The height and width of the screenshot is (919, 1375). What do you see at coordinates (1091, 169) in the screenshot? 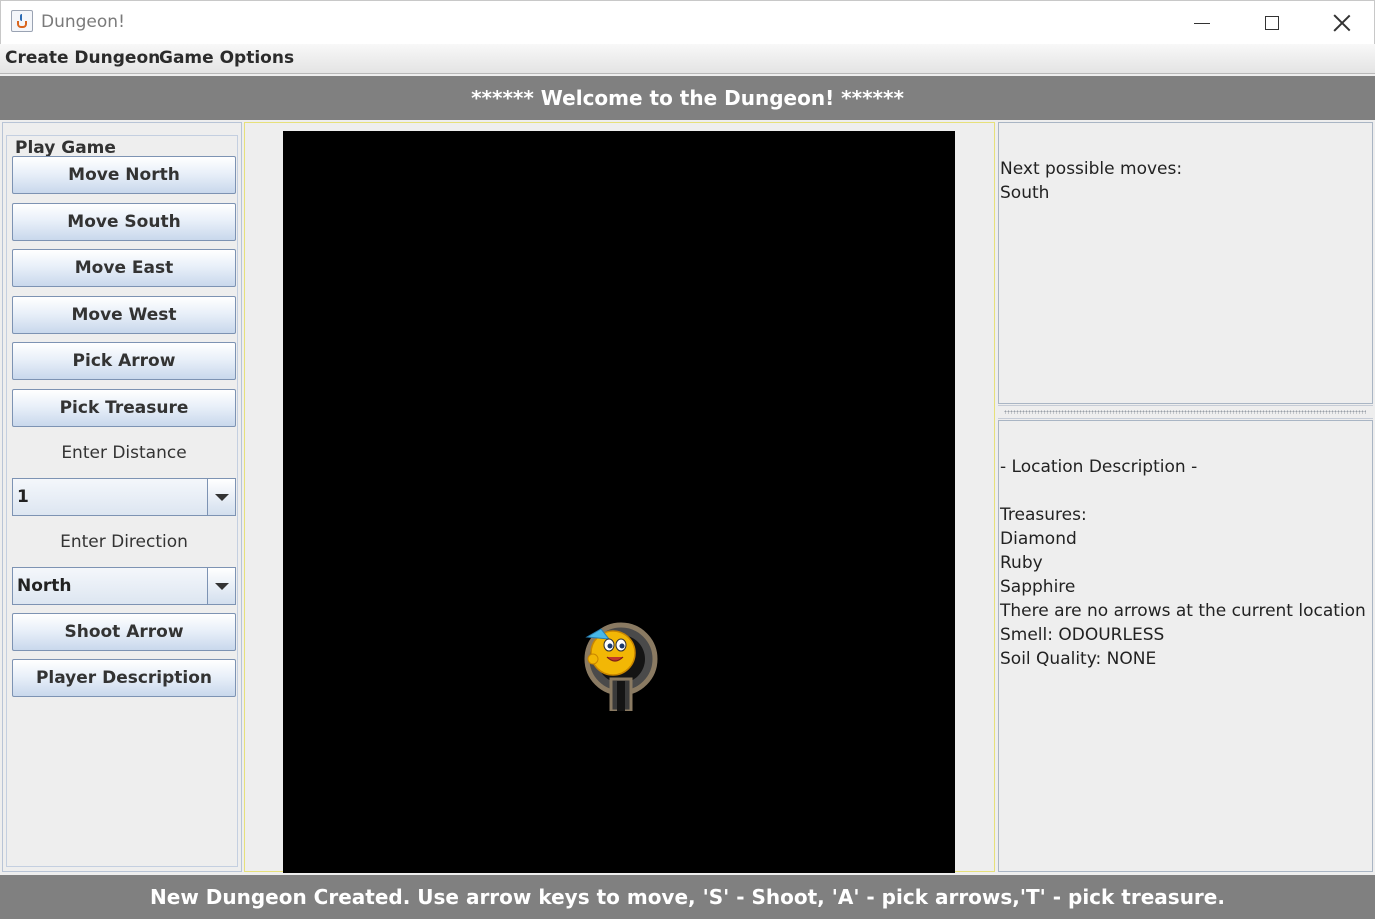
I see `next-moves-heading: Next possible moves:` at bounding box center [1091, 169].